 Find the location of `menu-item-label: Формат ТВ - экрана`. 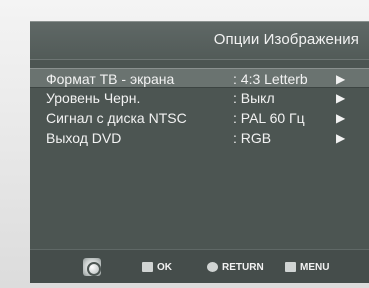

menu-item-label: Формат ТВ - экрана is located at coordinates (110, 79).